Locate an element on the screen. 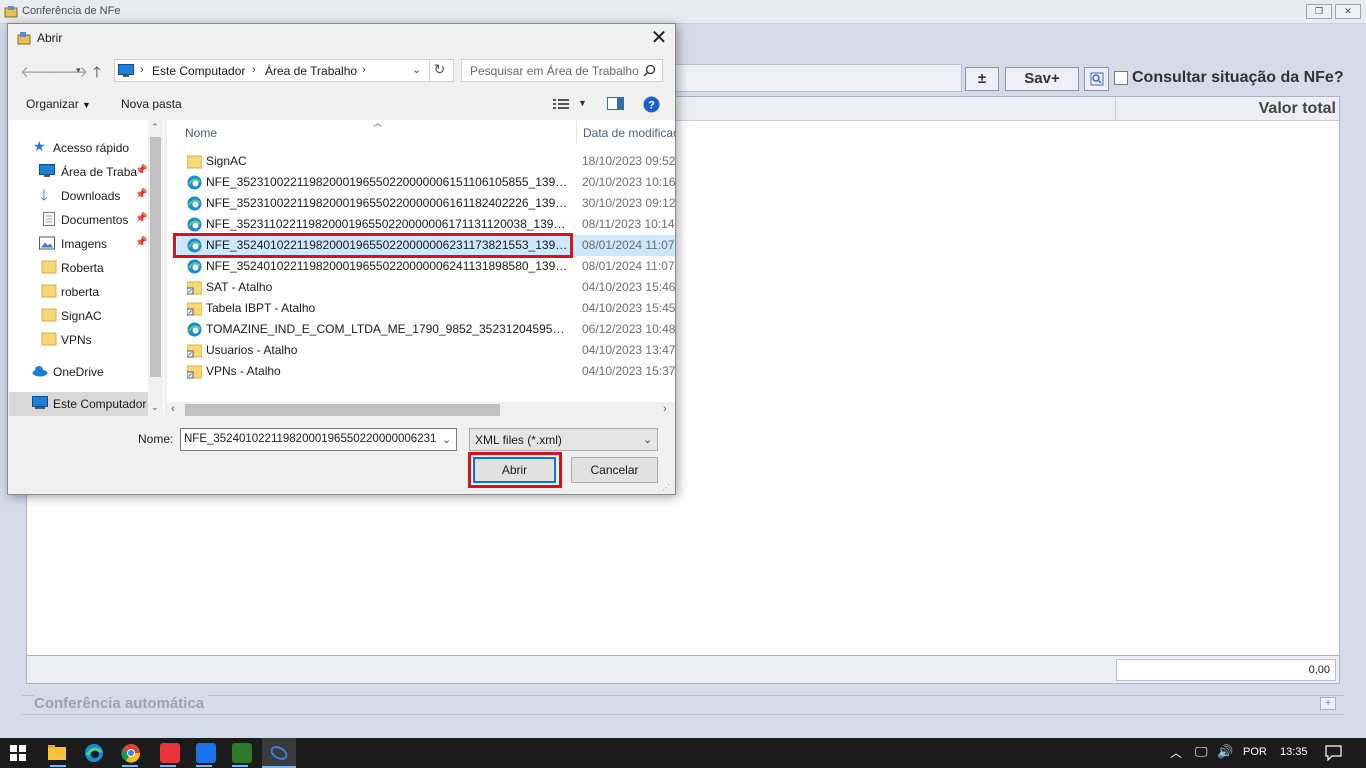 The height and width of the screenshot is (768, 1366). file-name: Tabela IBPT - Atalho is located at coordinates (261, 308).